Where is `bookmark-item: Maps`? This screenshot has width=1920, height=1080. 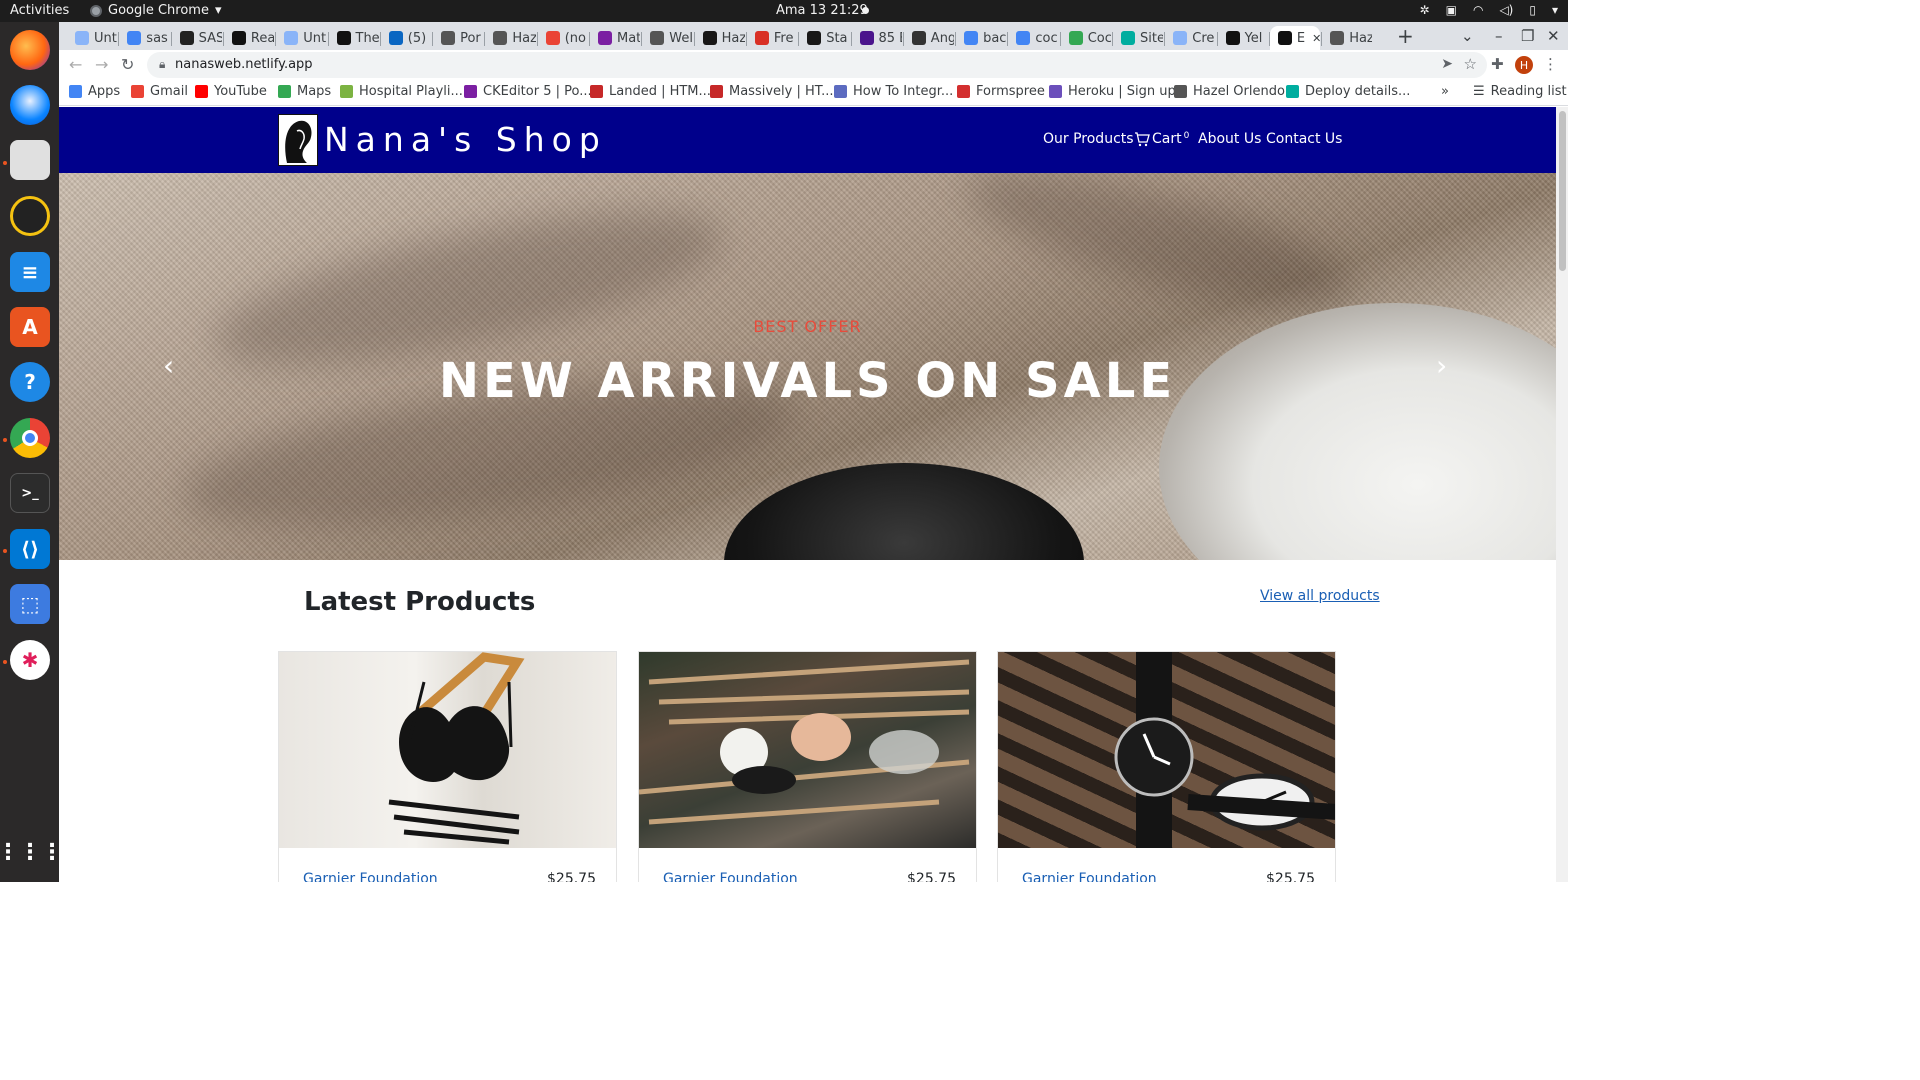 bookmark-item: Maps is located at coordinates (304, 91).